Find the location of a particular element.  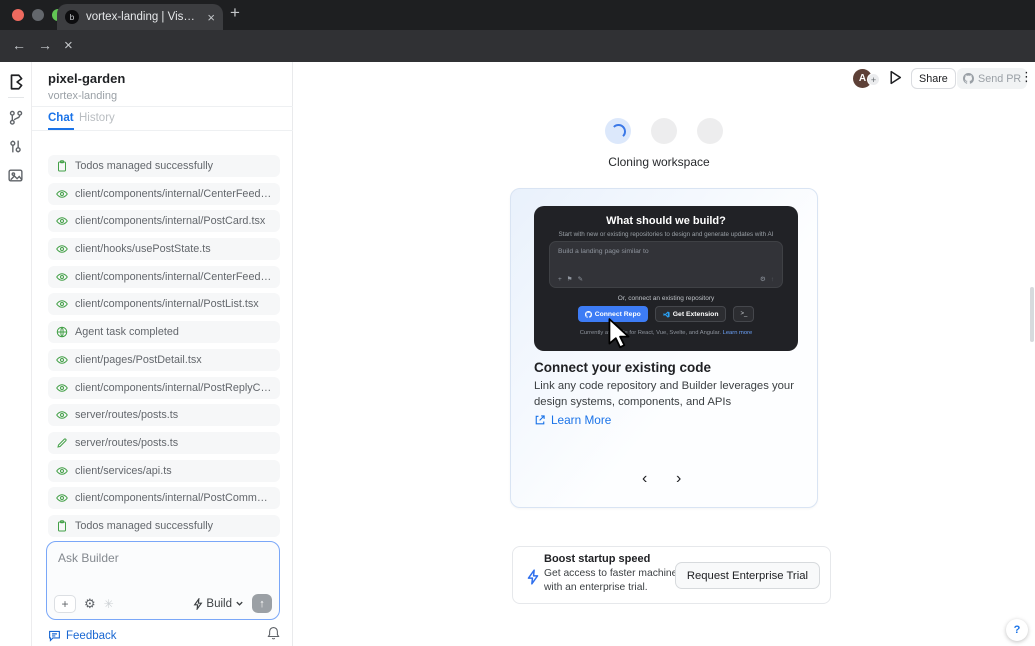

globe-icon is located at coordinates (62, 332).